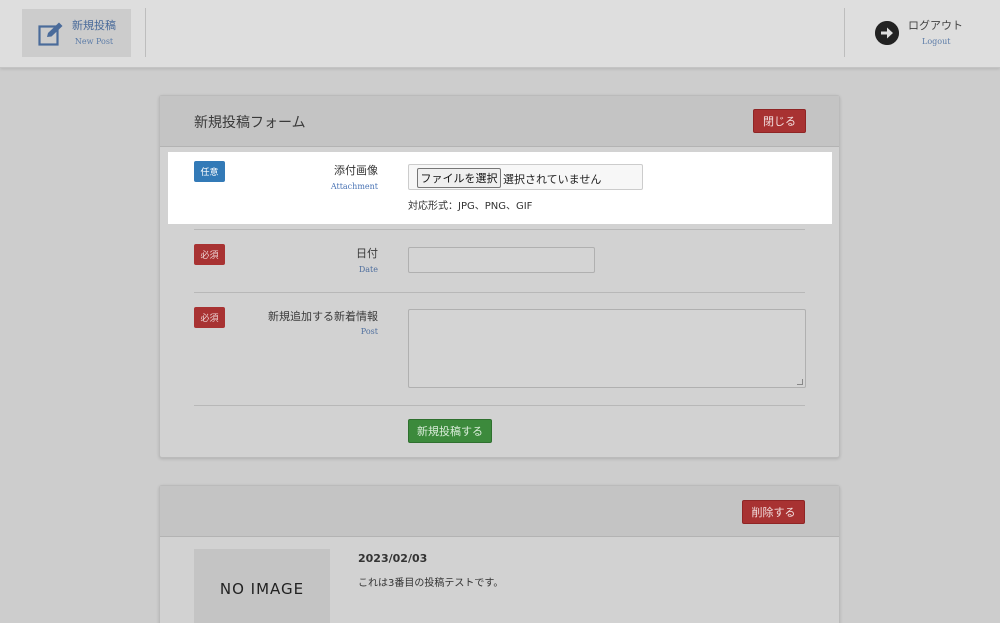 The image size is (1000, 623). I want to click on logout-label: ログアウト, so click(935, 25).